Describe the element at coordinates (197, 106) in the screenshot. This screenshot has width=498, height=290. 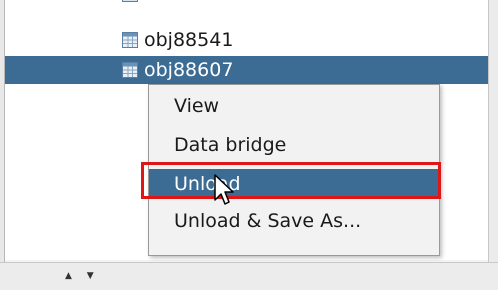
I see `menu-item-label: View` at that location.